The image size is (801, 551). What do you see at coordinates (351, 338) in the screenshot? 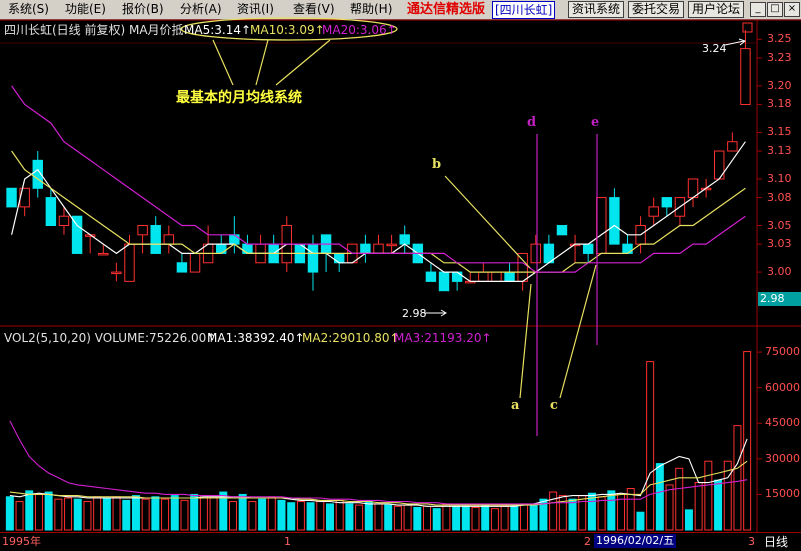
I see `vol-ma2-label: MA2:29010.80↑` at bounding box center [351, 338].